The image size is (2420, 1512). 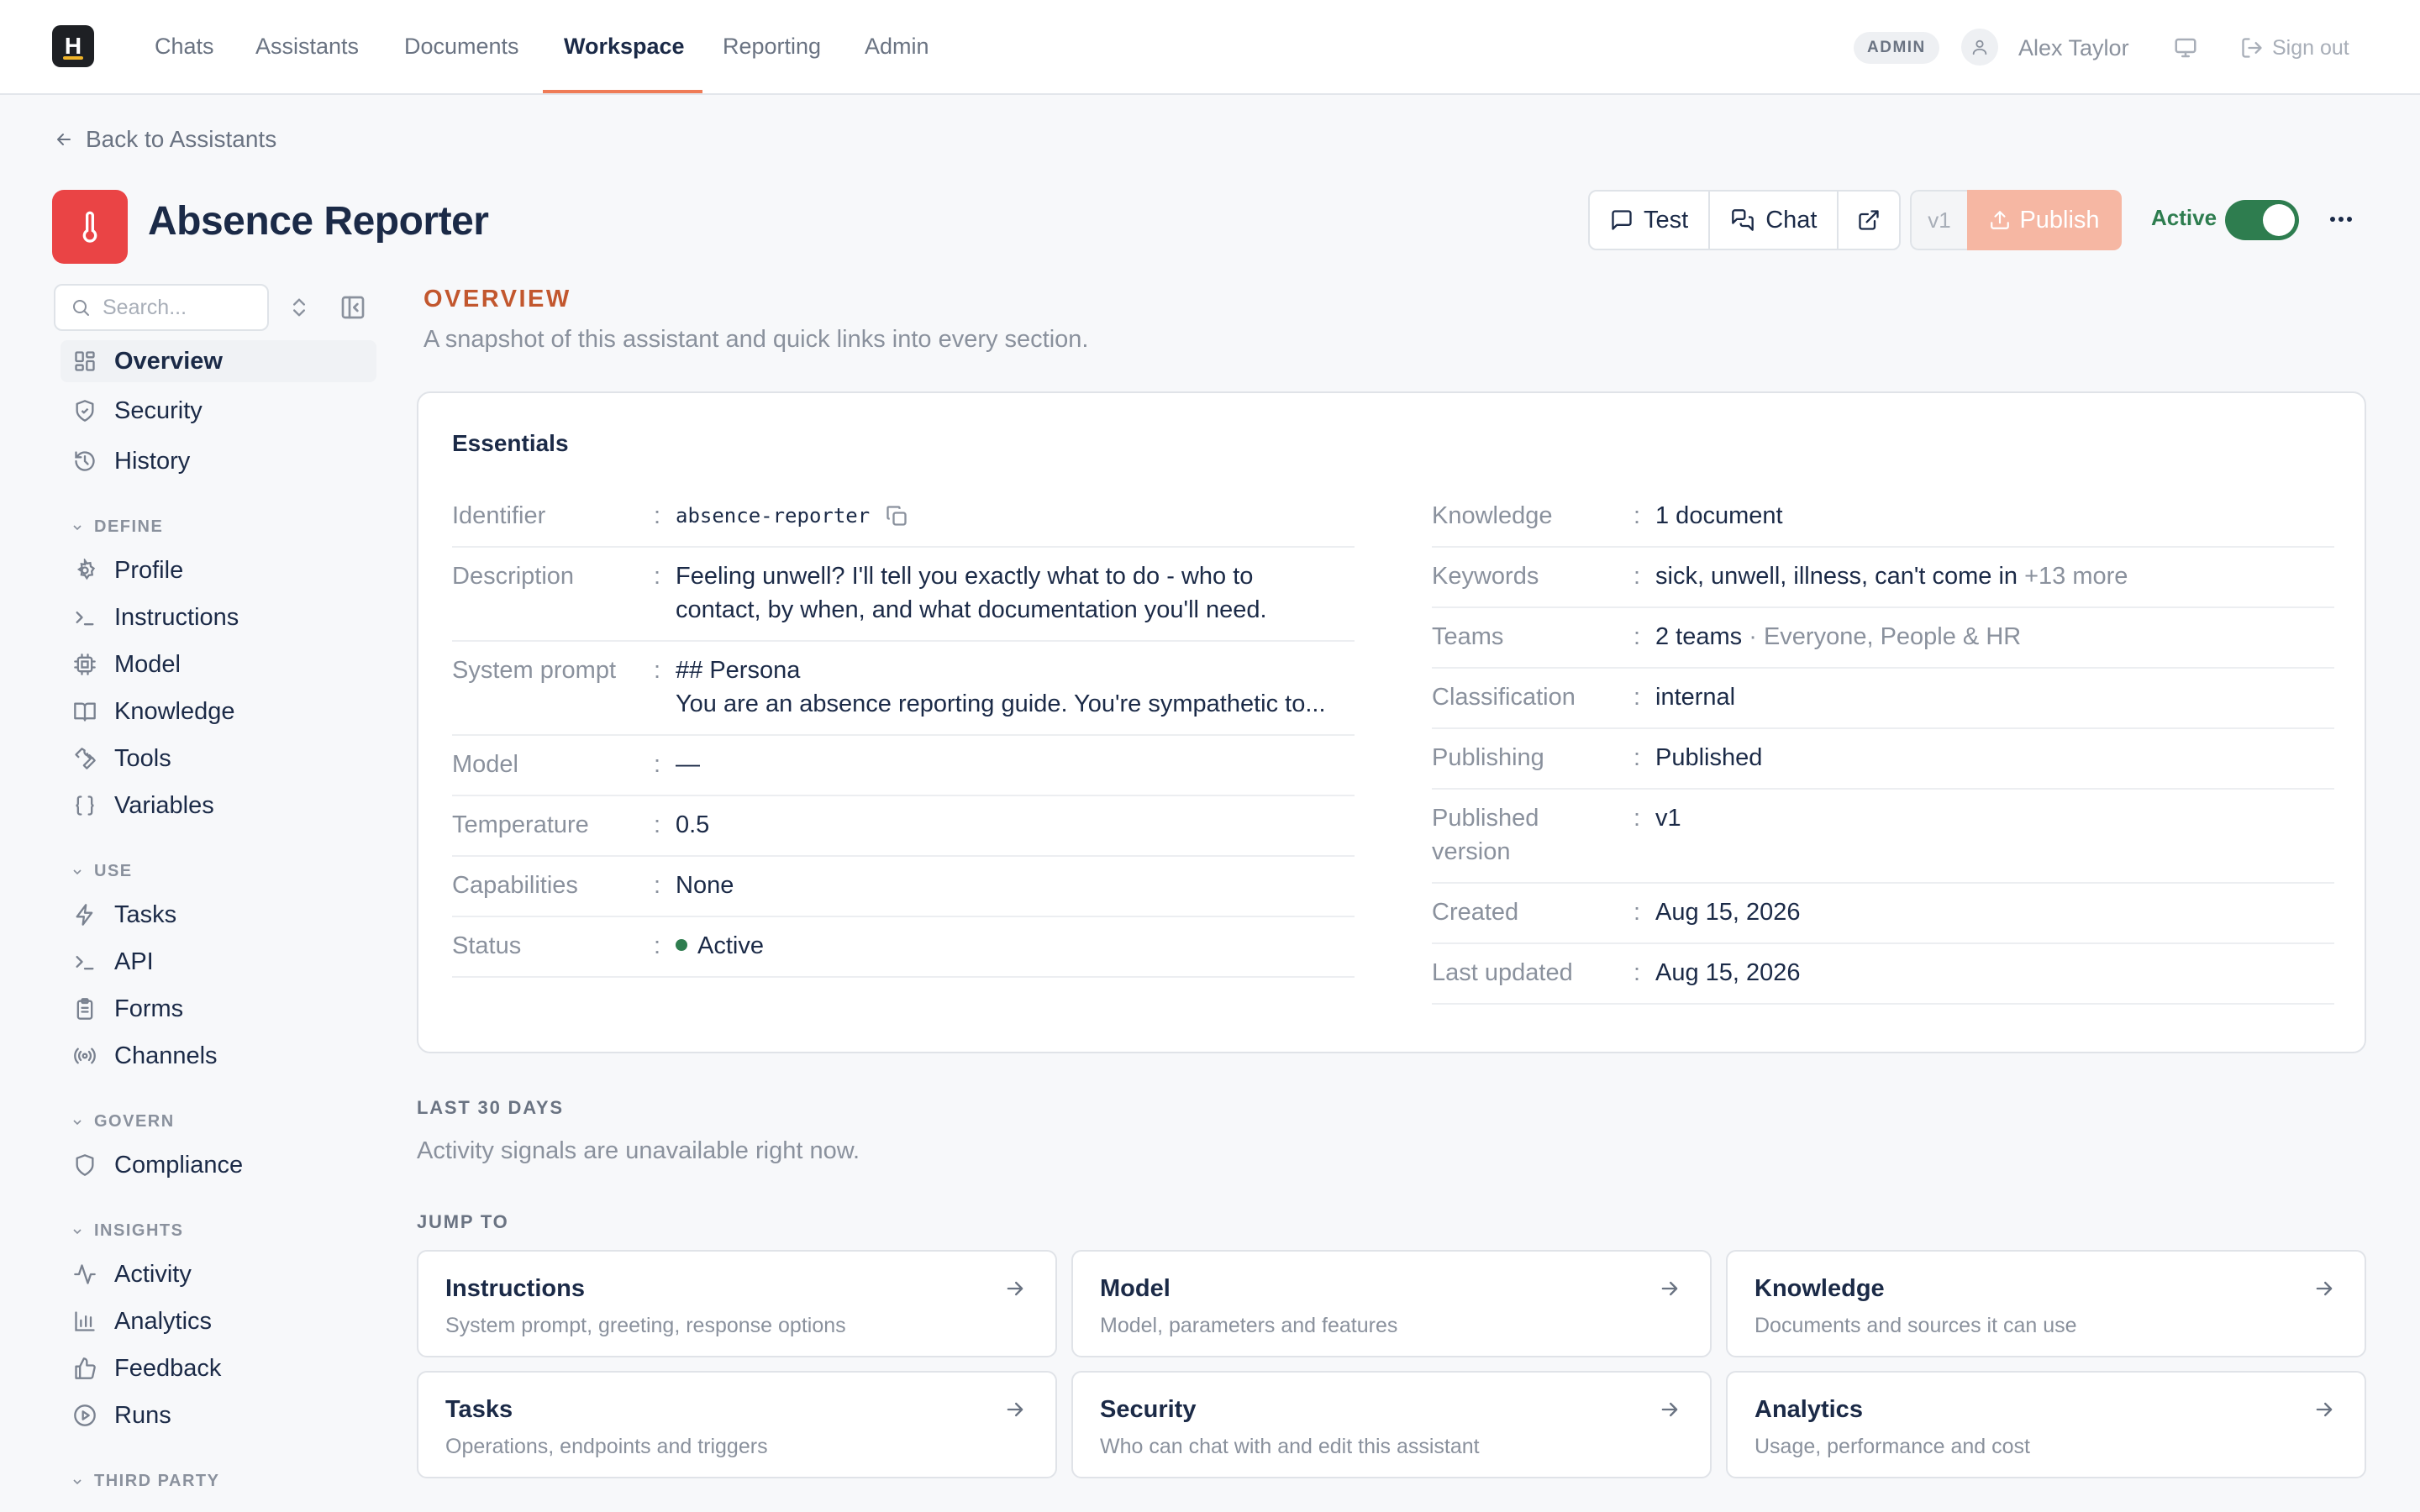 What do you see at coordinates (2262, 220) in the screenshot?
I see `active-toggle` at bounding box center [2262, 220].